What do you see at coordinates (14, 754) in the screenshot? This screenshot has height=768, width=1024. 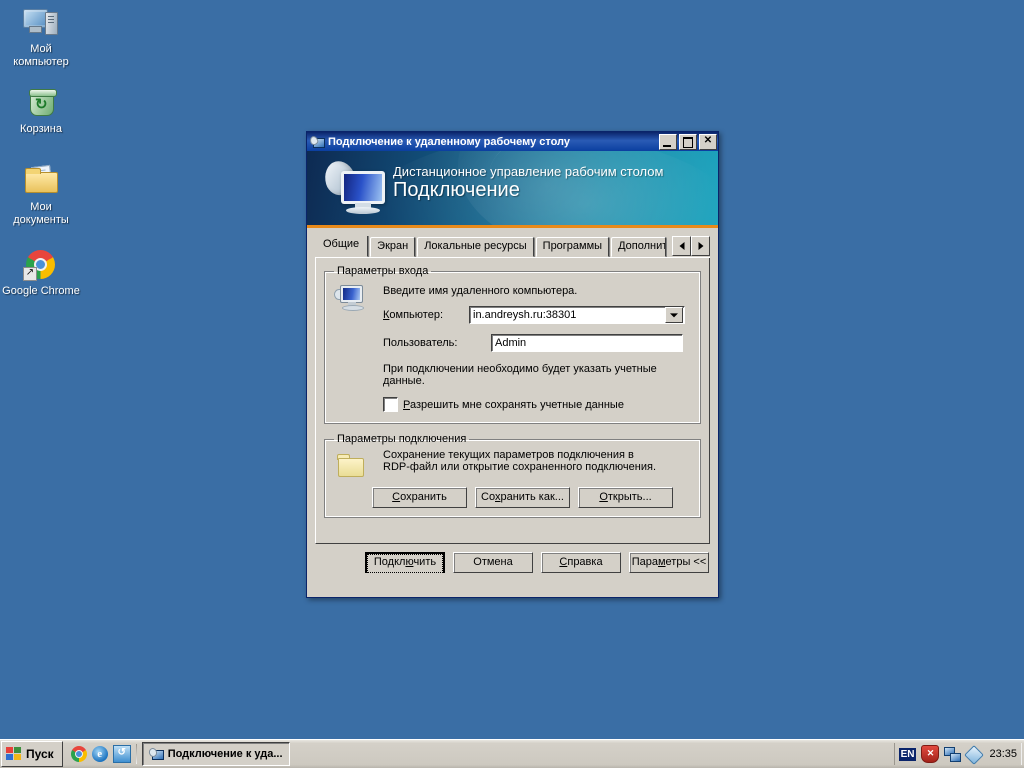 I see `windows-flag-icon` at bounding box center [14, 754].